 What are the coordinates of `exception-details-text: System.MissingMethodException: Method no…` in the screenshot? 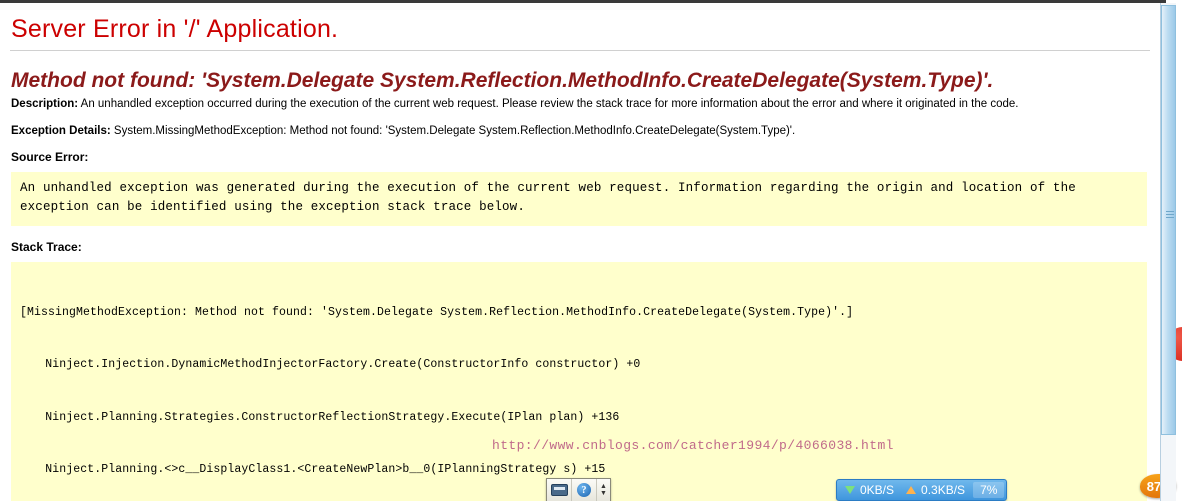 It's located at (453, 130).